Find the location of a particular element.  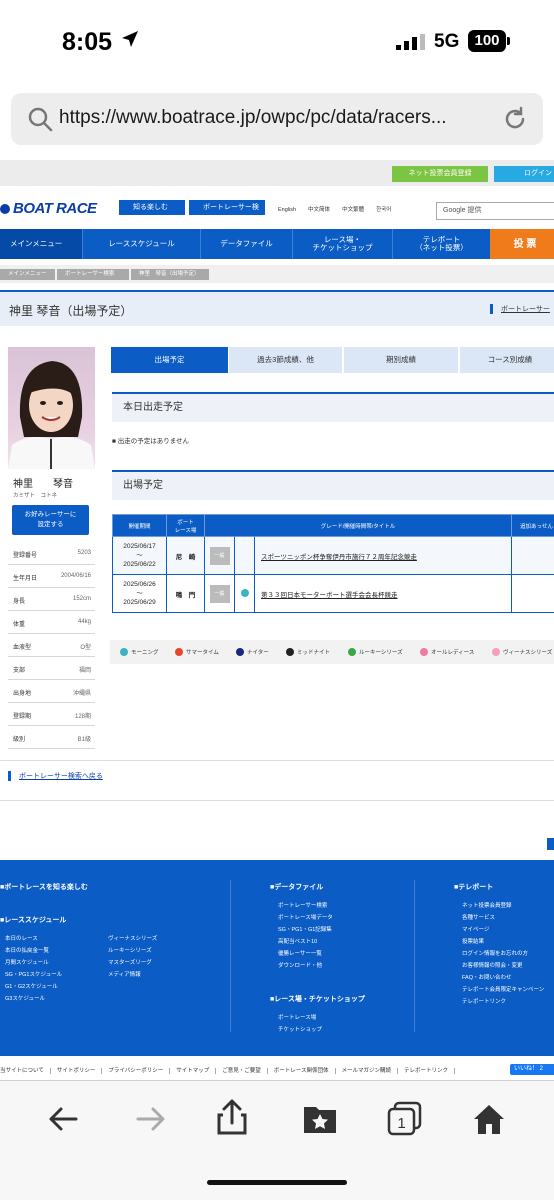

footer-heading-teleboat: ■テレボート is located at coordinates (473, 887).